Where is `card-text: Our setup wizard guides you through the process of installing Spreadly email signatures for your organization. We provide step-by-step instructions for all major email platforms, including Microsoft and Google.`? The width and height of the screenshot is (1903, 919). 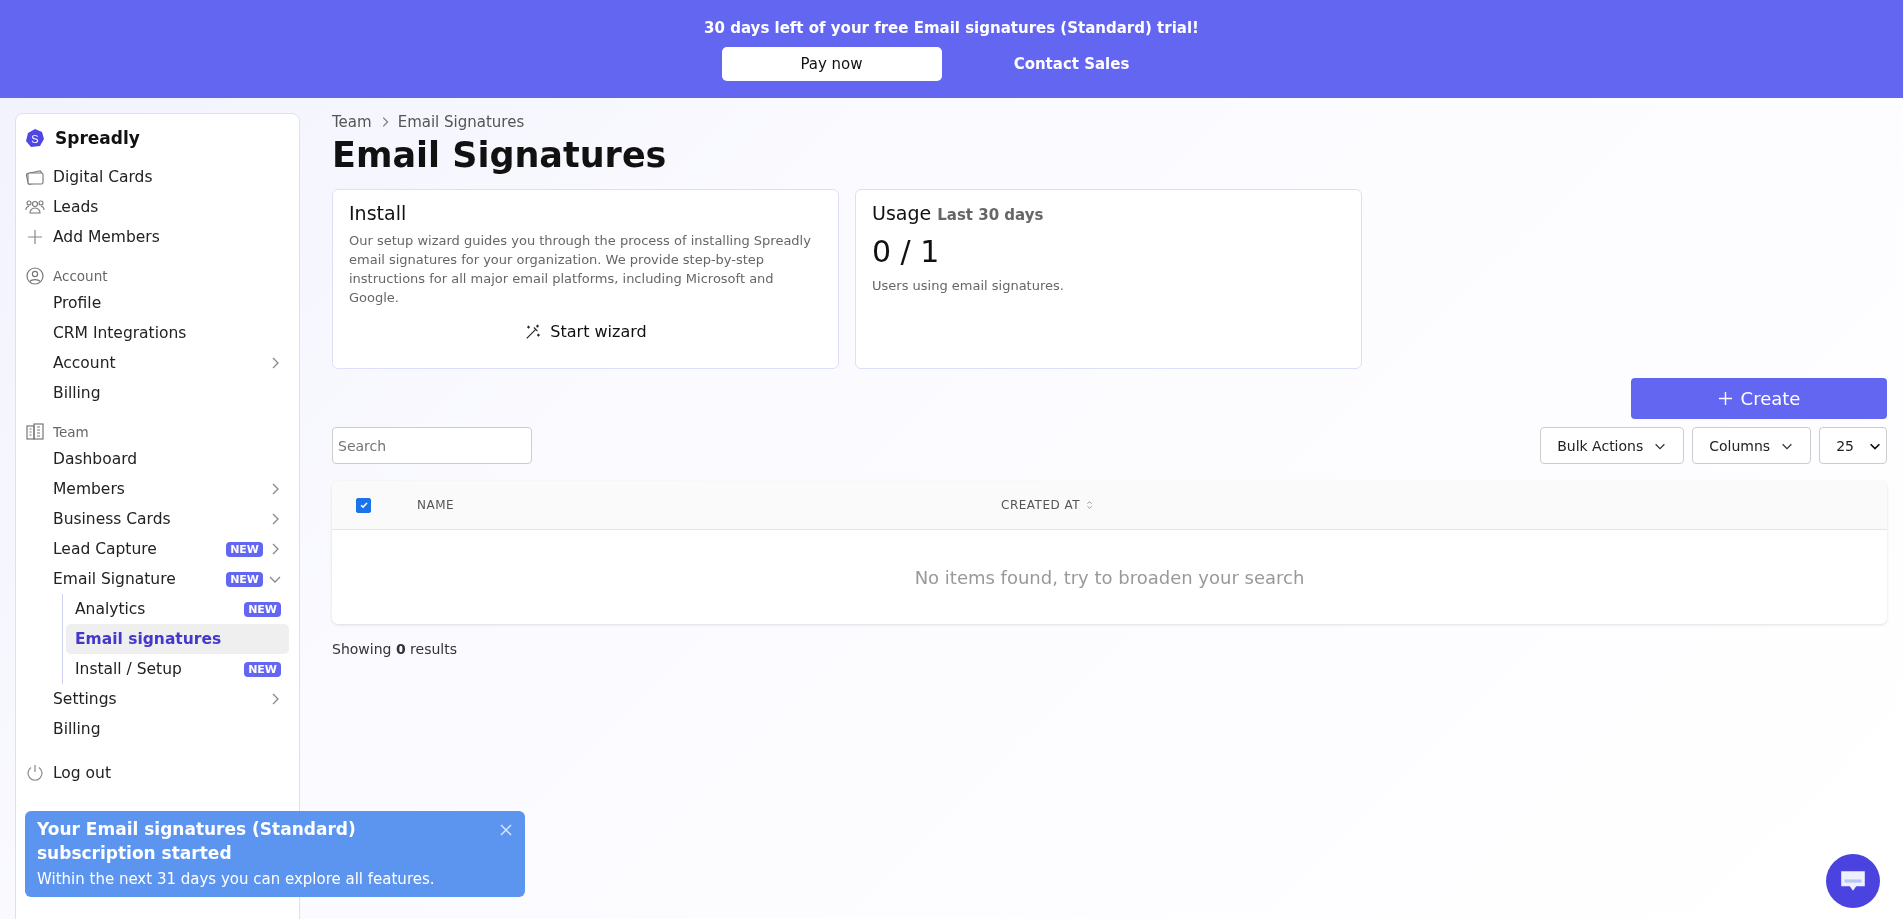 card-text: Our setup wizard guides you through the process of installing Spreadly email signatures for your organization. We provide step-by-step instructions for all major email platforms, including Microsoft and Google. is located at coordinates (580, 269).